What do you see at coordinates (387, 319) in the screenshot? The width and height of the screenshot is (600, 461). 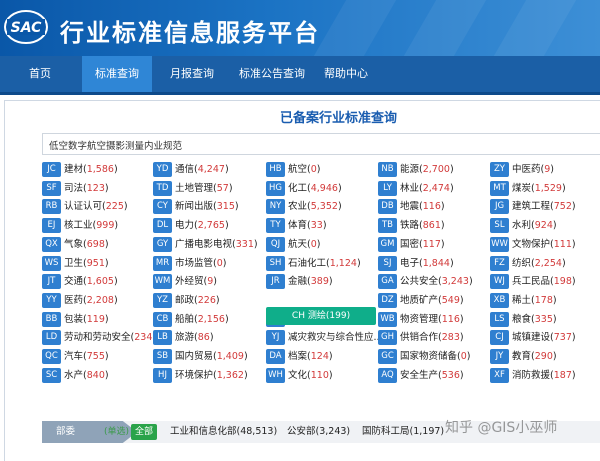 I see `category-code: WB` at bounding box center [387, 319].